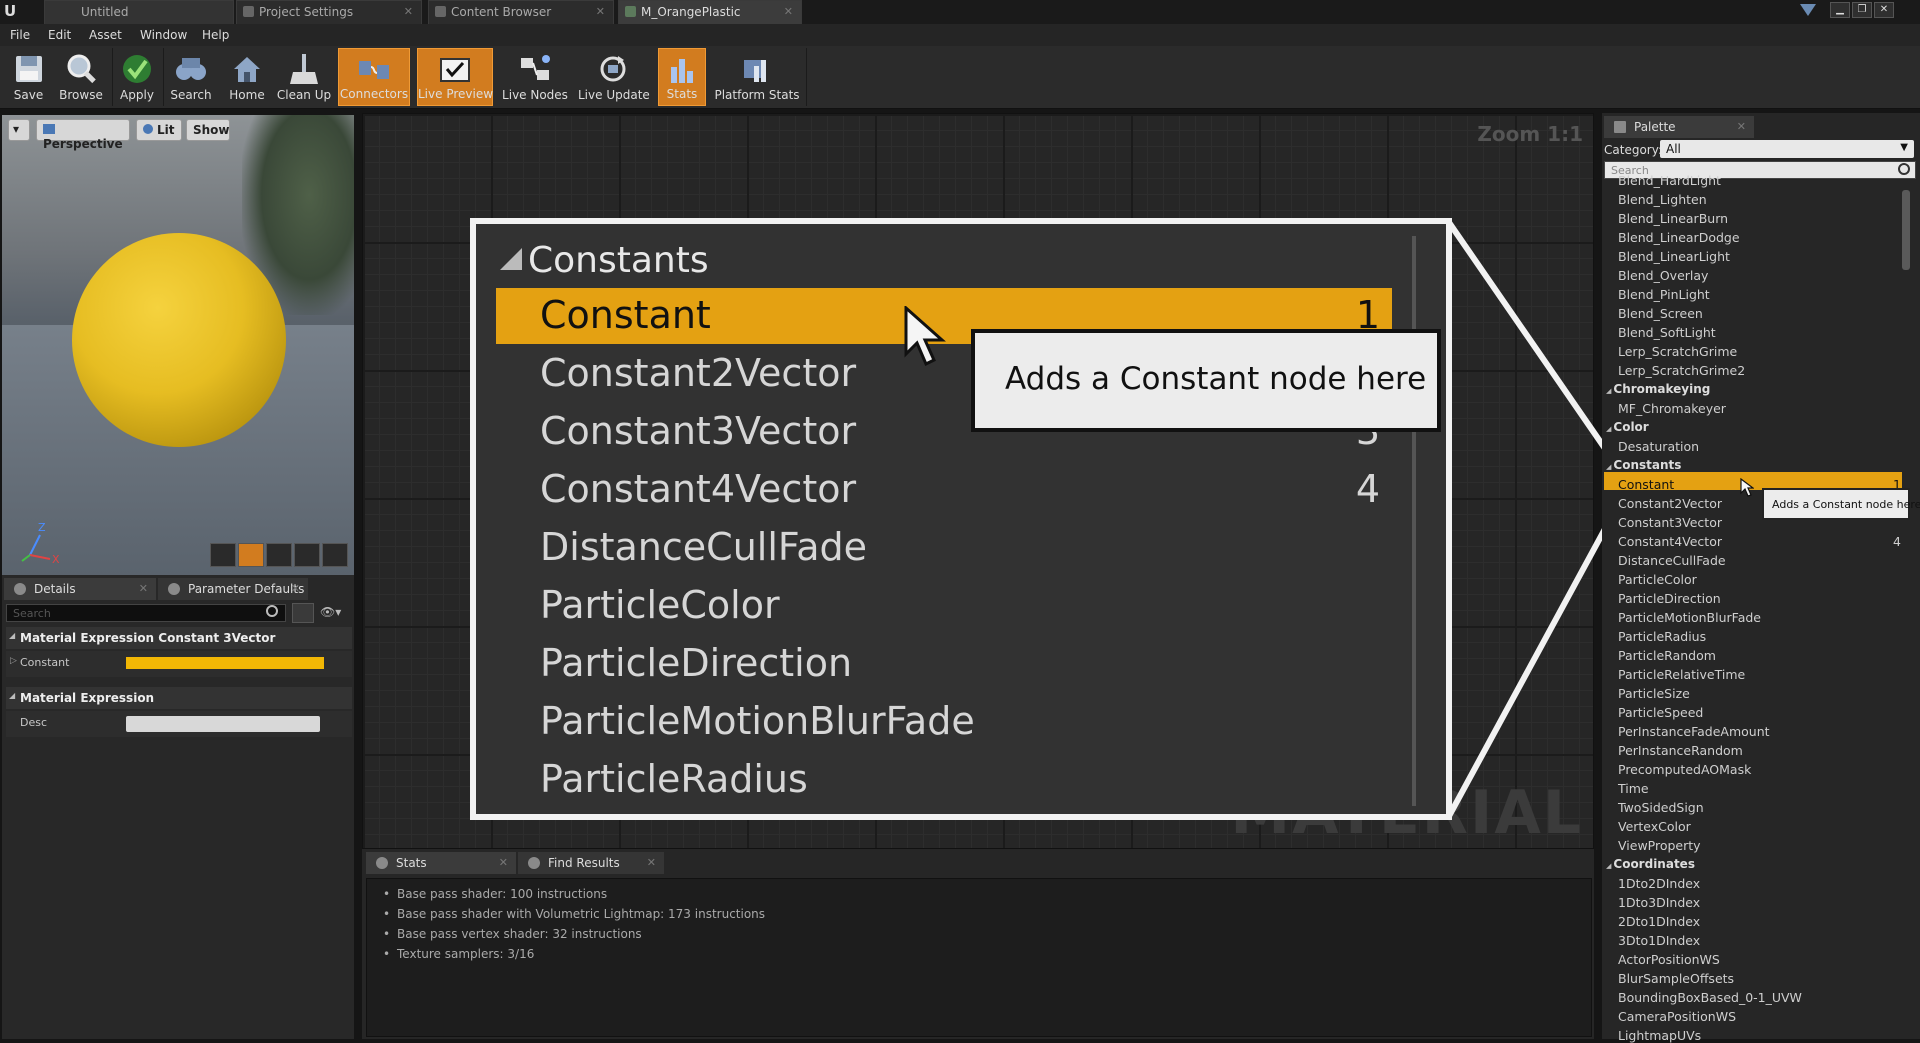 This screenshot has height=1043, width=1920. What do you see at coordinates (1670, 541) in the screenshot?
I see `palette-item: Constant4Vector` at bounding box center [1670, 541].